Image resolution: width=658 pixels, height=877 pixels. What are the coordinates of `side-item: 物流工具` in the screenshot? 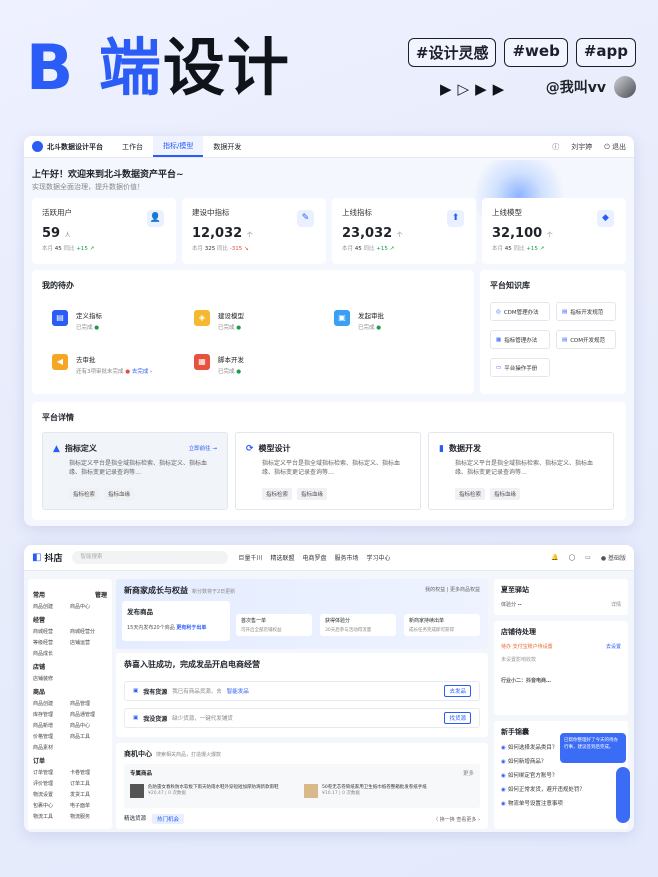 It's located at (51, 816).